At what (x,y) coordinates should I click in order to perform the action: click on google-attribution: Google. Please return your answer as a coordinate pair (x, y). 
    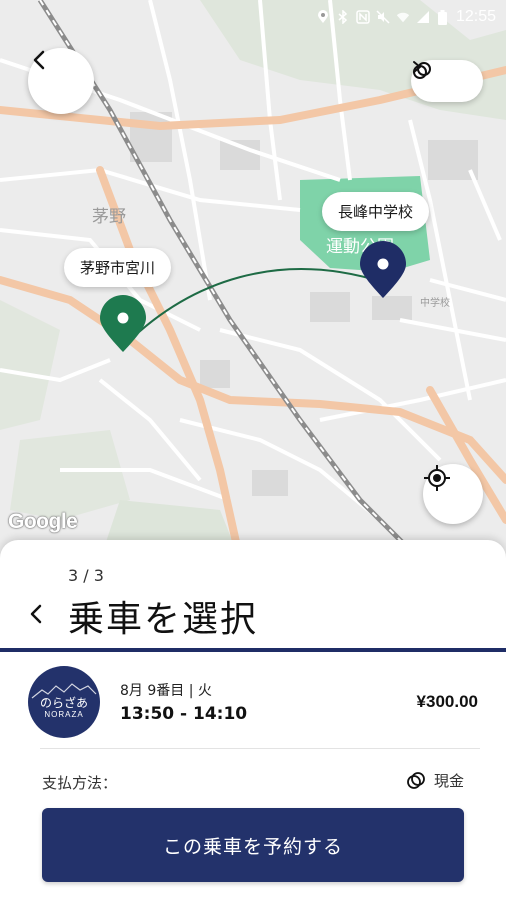
    Looking at the image, I should click on (43, 521).